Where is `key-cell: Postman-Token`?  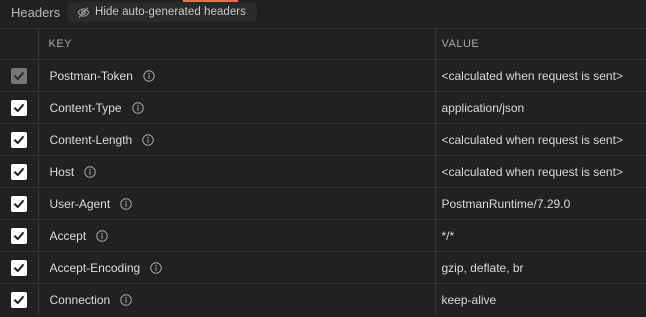
key-cell: Postman-Token is located at coordinates (237, 75).